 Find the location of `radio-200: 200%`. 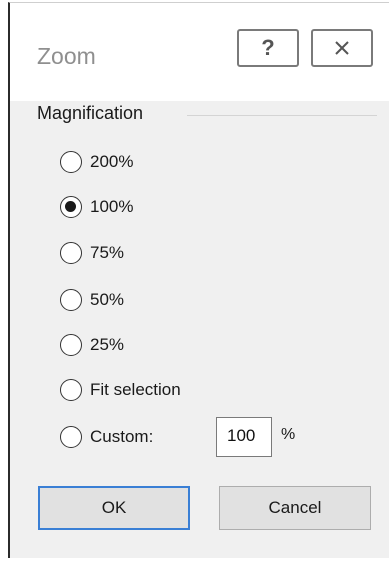

radio-200: 200% is located at coordinates (96, 162).